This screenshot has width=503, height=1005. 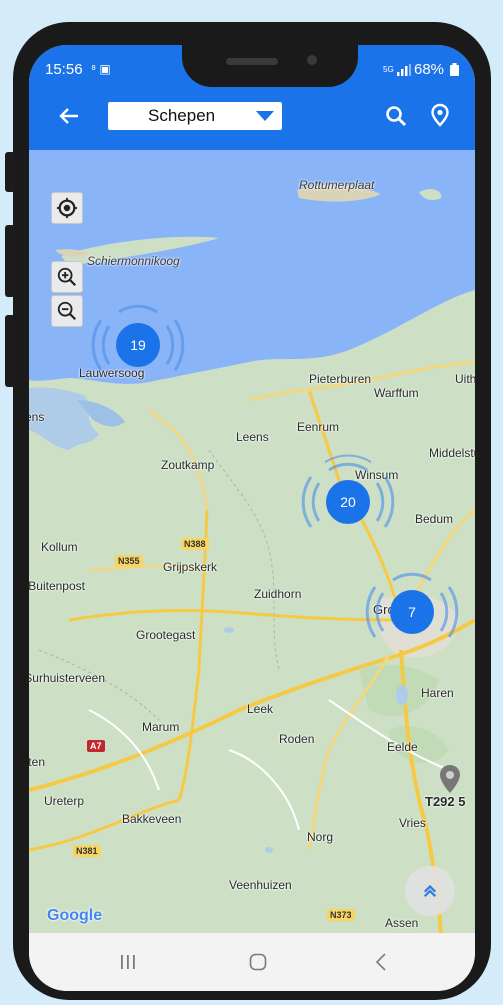 What do you see at coordinates (404, 70) in the screenshot?
I see `signal-icon` at bounding box center [404, 70].